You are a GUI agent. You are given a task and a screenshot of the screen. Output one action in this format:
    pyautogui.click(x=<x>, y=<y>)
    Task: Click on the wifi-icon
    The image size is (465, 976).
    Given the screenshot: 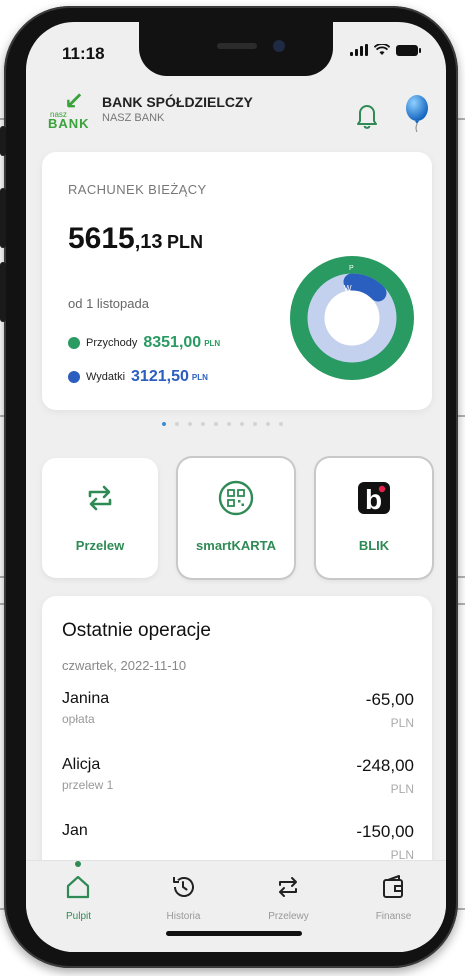 What is the action you would take?
    pyautogui.click(x=382, y=49)
    